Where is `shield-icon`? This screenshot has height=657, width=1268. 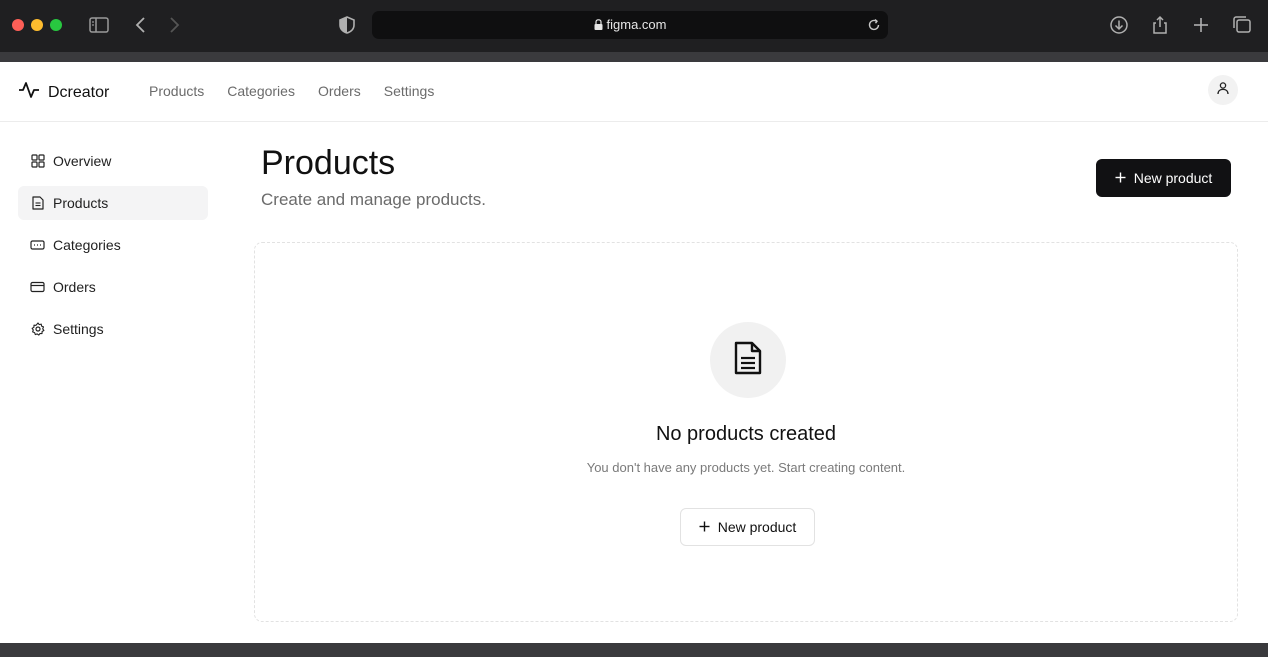 shield-icon is located at coordinates (347, 25).